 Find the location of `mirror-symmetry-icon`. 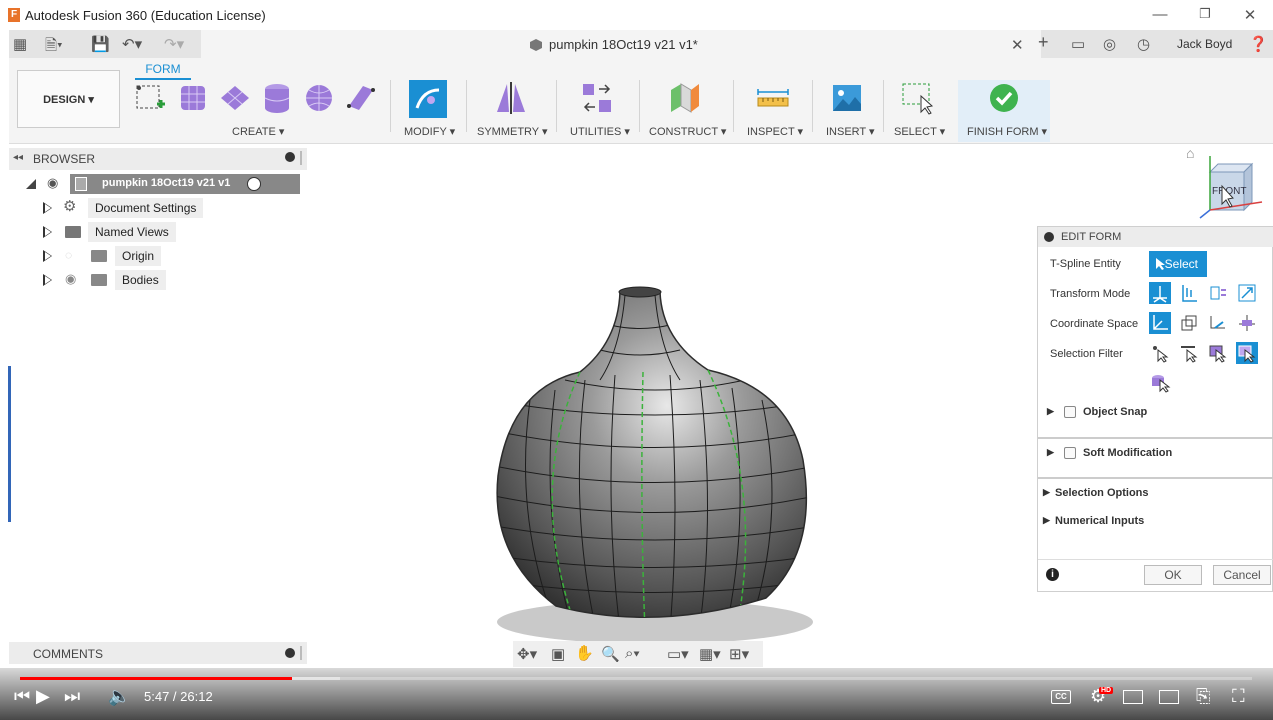

mirror-symmetry-icon is located at coordinates (511, 98).